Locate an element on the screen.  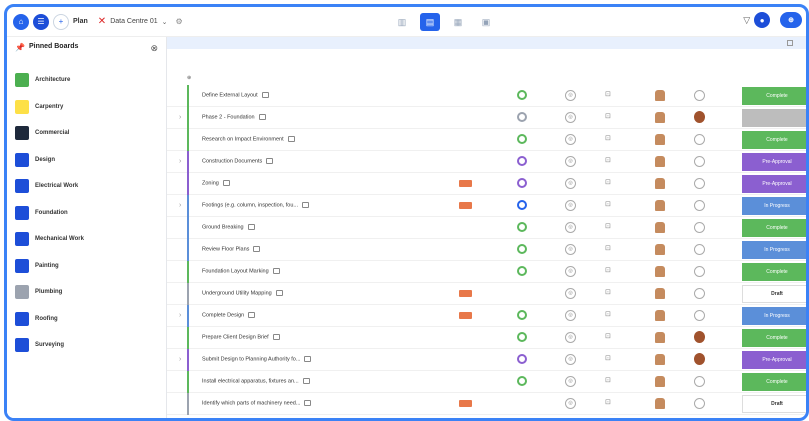
task-name: Ground Breaking is located at coordinates (228, 227).